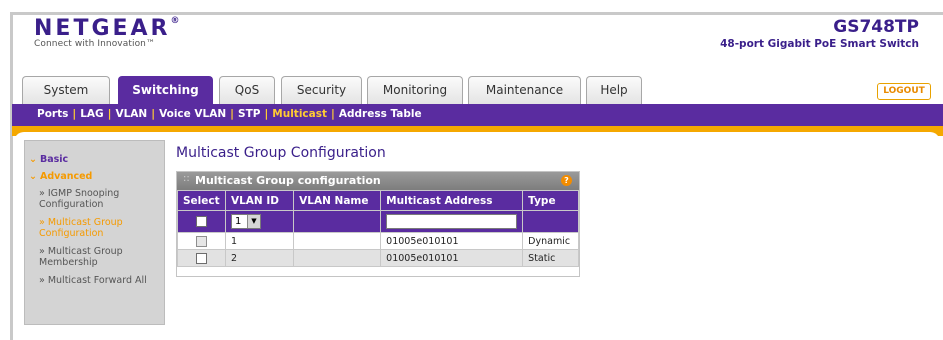  Describe the element at coordinates (100, 199) in the screenshot. I see `sidebar-item-igmp-snooping: » IGMP Snooping Configuration` at that location.